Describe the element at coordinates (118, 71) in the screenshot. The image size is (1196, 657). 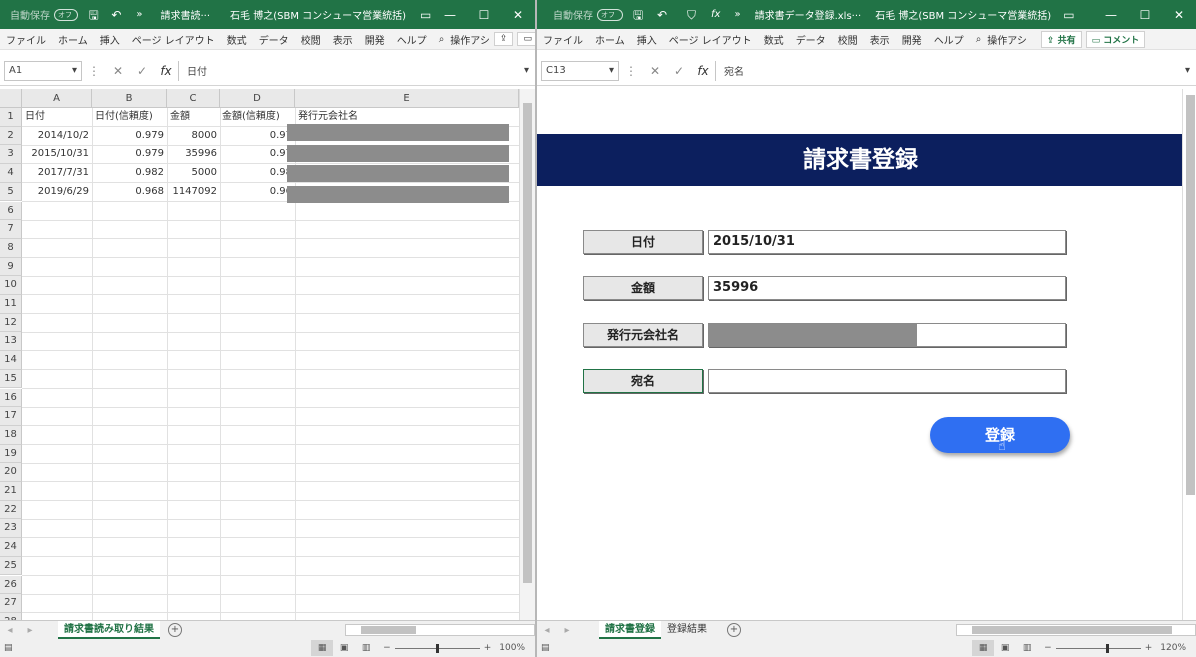
I see `cancel-icon: ✕` at that location.